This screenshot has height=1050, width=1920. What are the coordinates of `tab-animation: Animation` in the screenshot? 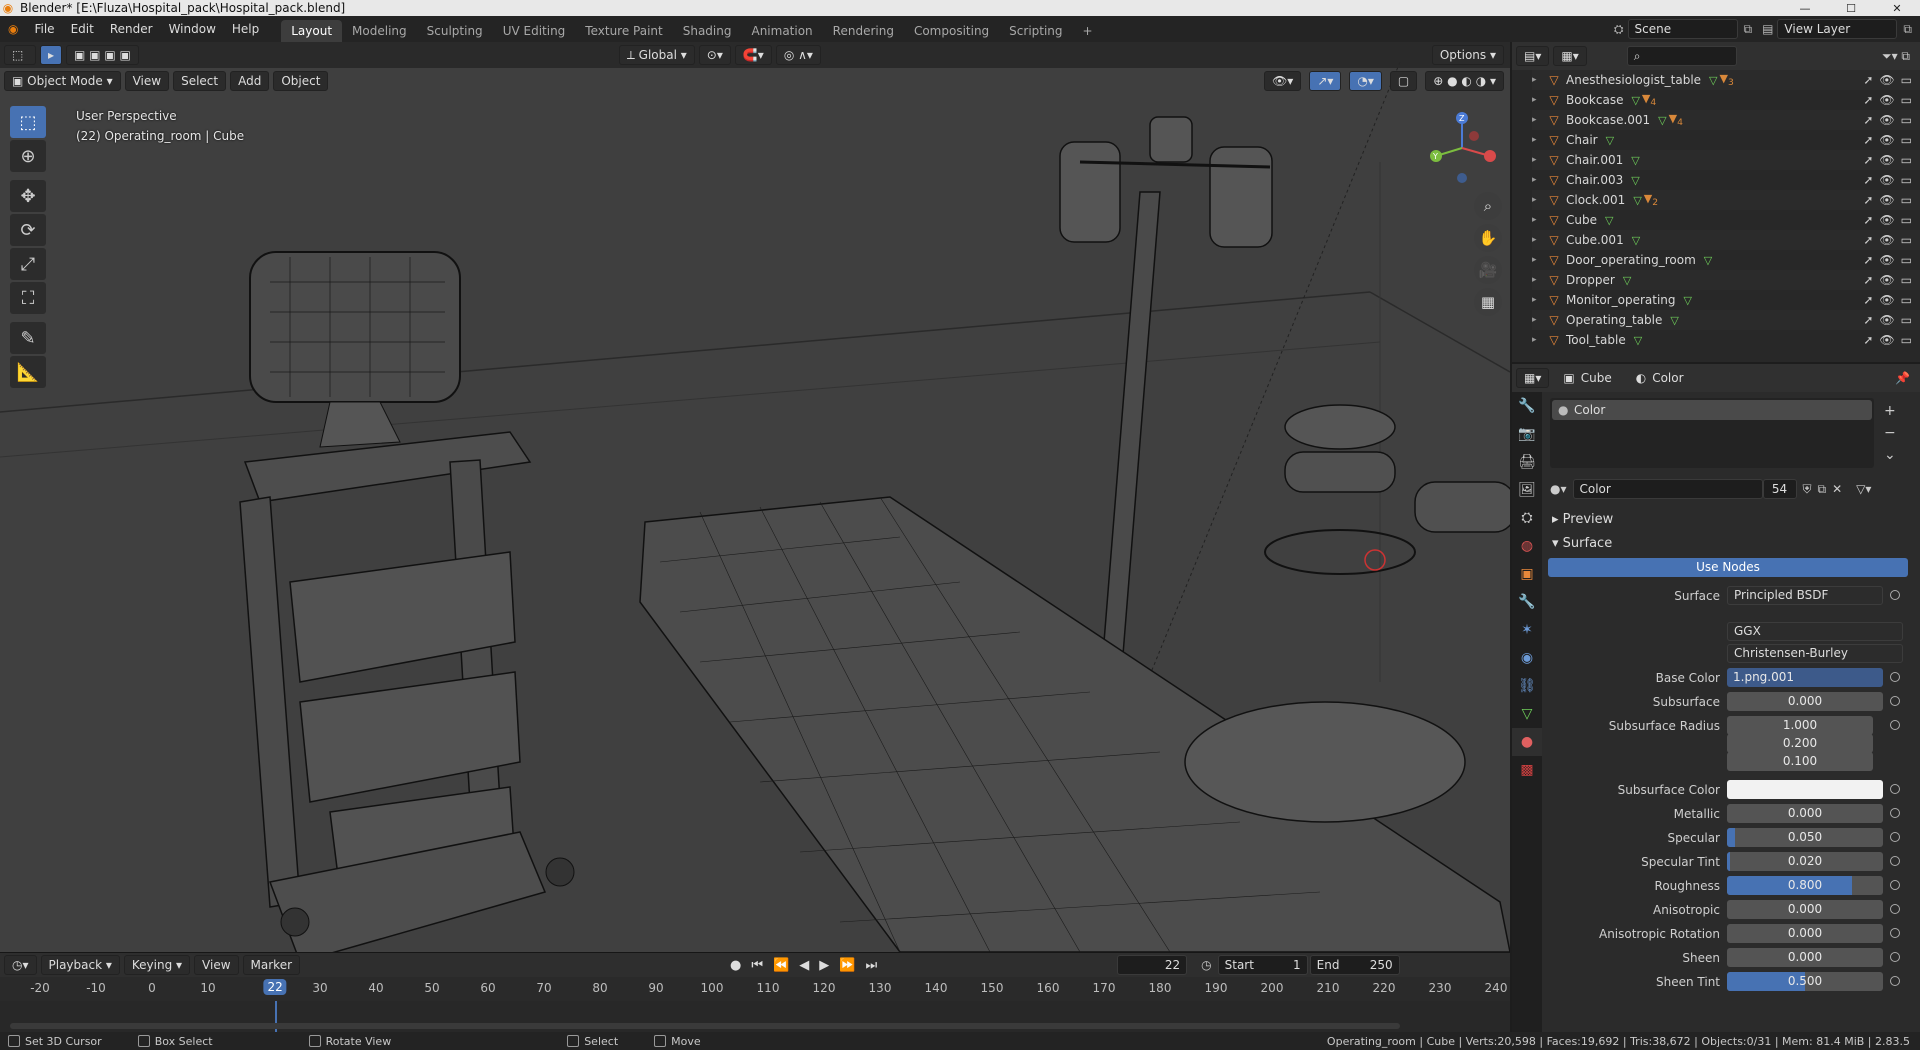 It's located at (781, 31).